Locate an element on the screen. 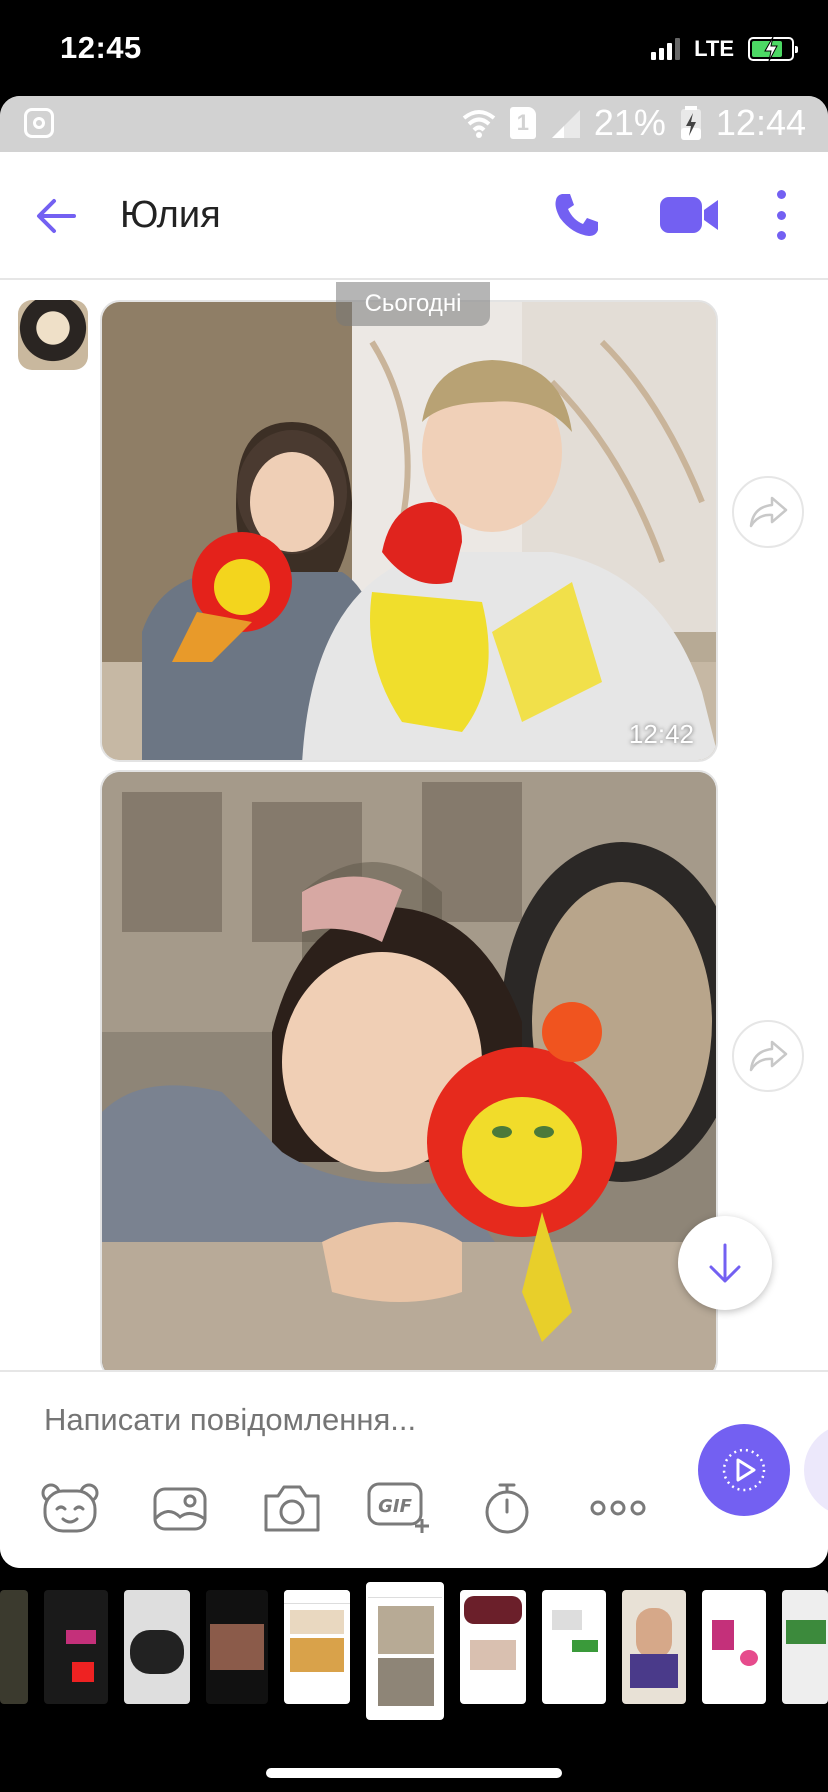 The width and height of the screenshot is (828, 1792). thumbnail-selected is located at coordinates (405, 1651).